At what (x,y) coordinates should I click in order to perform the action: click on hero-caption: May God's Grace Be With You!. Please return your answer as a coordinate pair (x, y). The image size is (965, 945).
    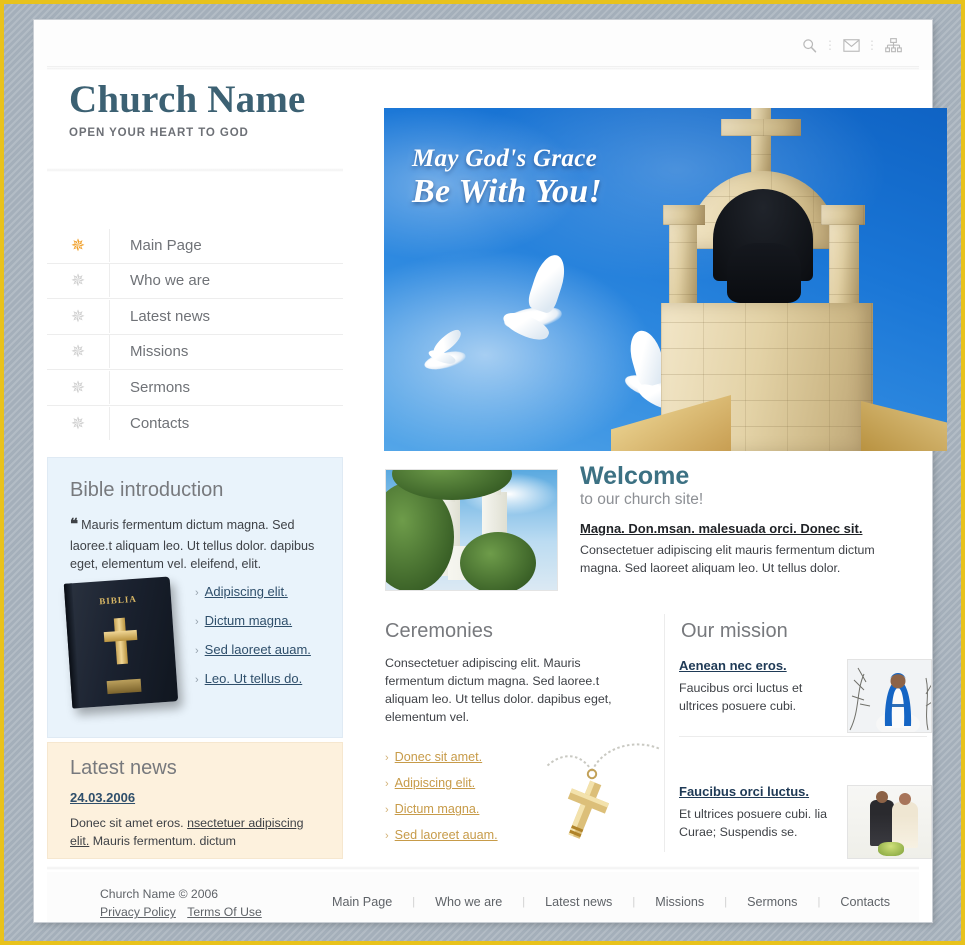
    Looking at the image, I should click on (507, 177).